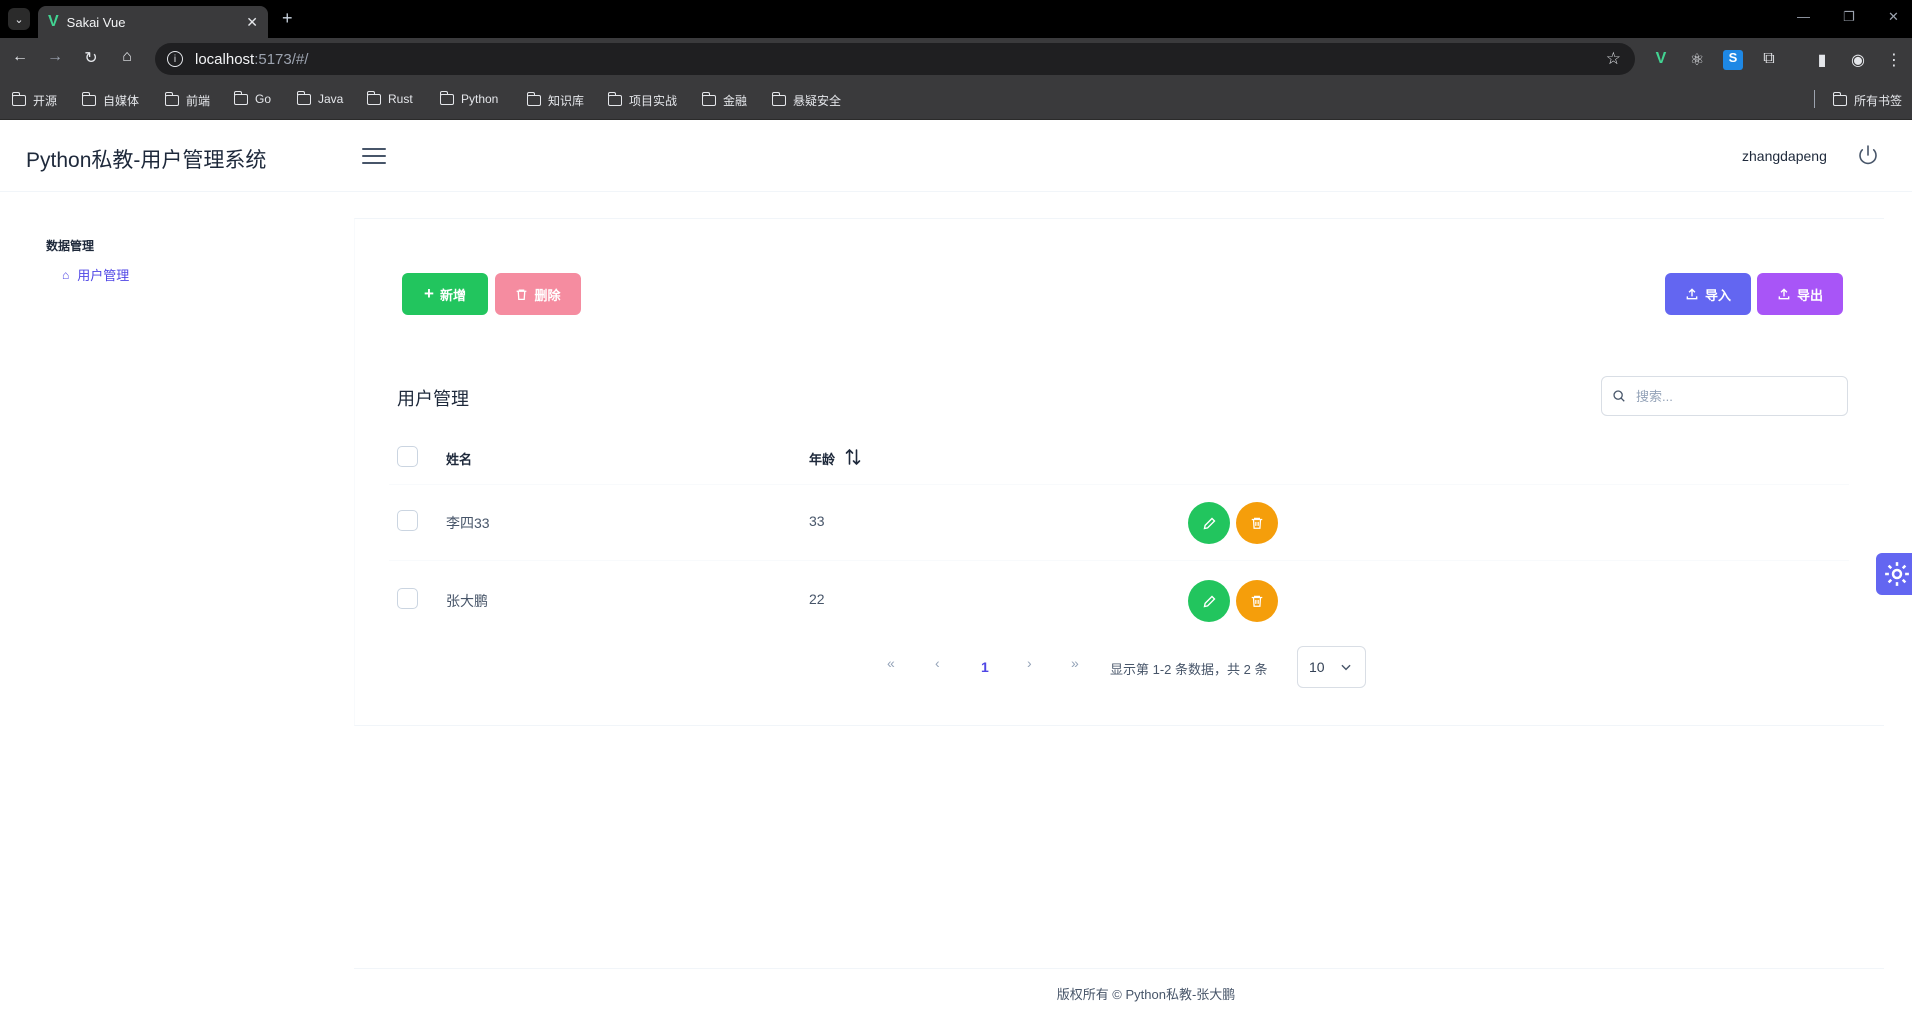 Image resolution: width=1912 pixels, height=1032 pixels. I want to click on extensions-puzzle-icon: ⧉, so click(1769, 60).